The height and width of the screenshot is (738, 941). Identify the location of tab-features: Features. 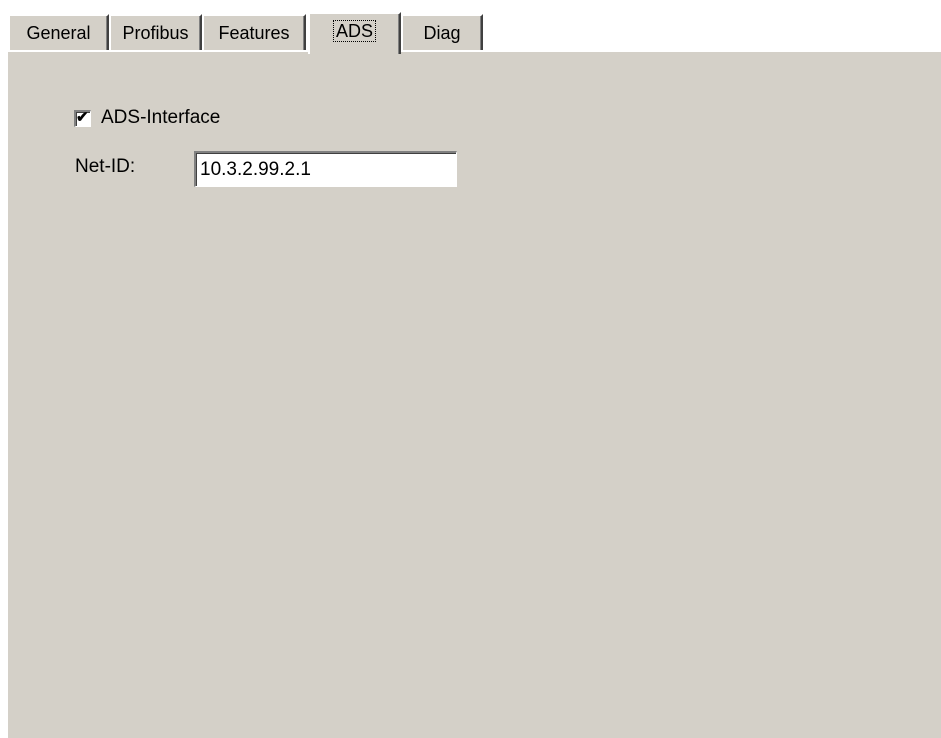
(254, 32).